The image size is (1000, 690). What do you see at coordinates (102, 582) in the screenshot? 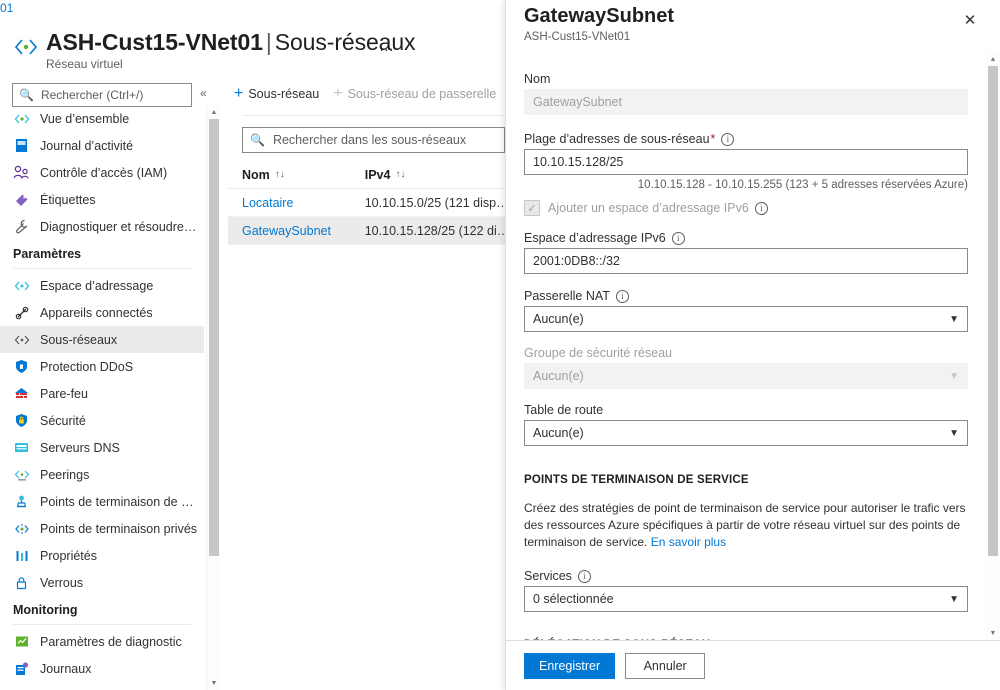
I see `sidebar-item-verrous: Verrous` at bounding box center [102, 582].